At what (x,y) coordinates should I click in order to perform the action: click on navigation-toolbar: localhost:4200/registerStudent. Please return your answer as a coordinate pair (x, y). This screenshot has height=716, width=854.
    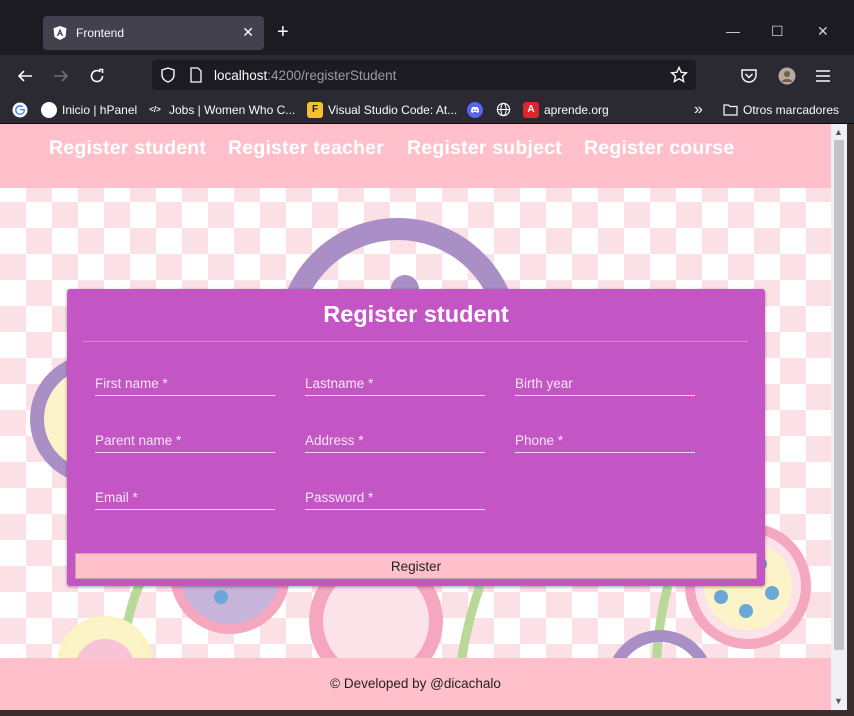
    Looking at the image, I should click on (427, 75).